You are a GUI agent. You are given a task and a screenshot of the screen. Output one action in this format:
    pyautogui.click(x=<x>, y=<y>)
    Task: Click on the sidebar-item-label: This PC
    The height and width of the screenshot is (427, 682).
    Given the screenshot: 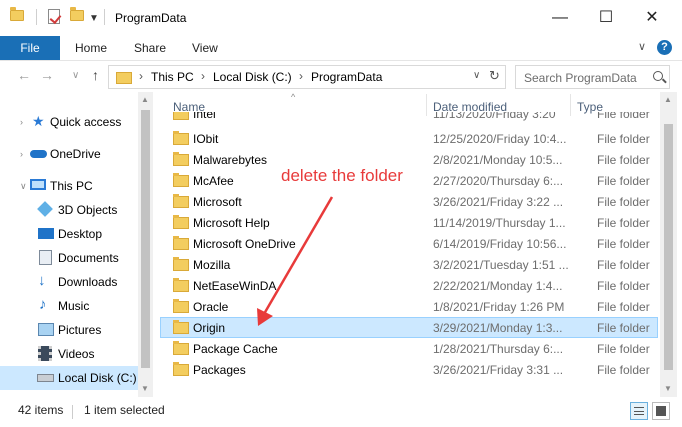 What is the action you would take?
    pyautogui.click(x=71, y=186)
    